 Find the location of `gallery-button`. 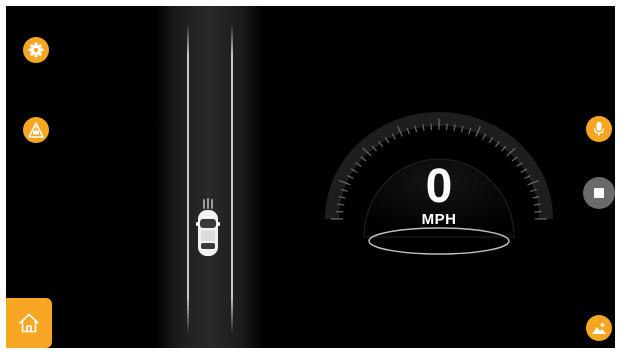

gallery-button is located at coordinates (599, 328).